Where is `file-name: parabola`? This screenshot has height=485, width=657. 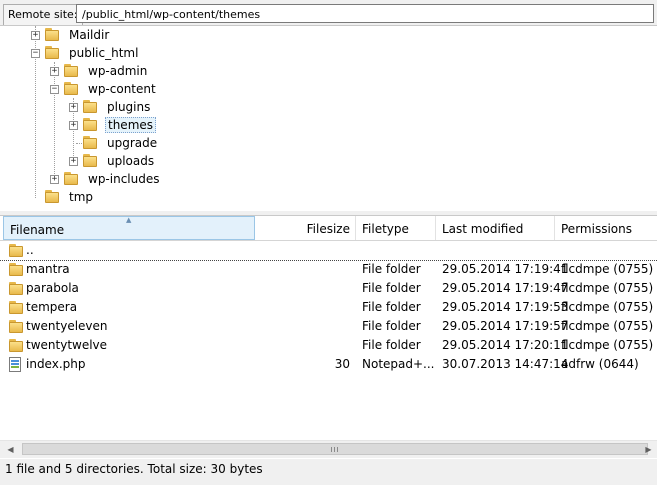 file-name: parabola is located at coordinates (52, 288).